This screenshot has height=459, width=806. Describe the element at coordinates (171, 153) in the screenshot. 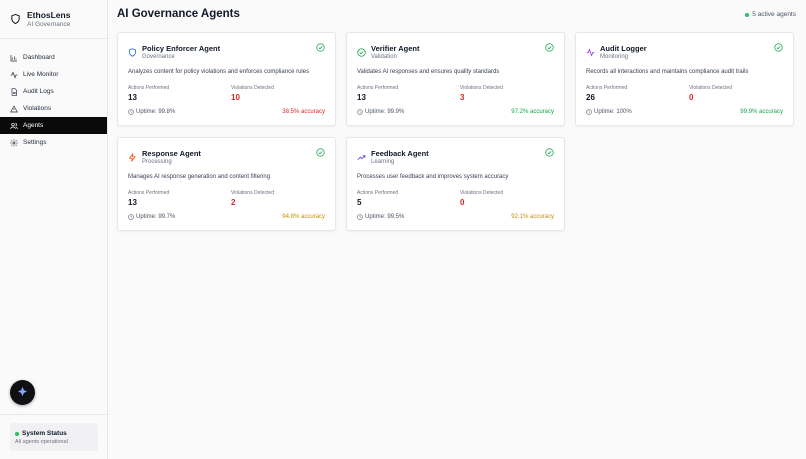

I see `agent-name: Response Agent` at that location.